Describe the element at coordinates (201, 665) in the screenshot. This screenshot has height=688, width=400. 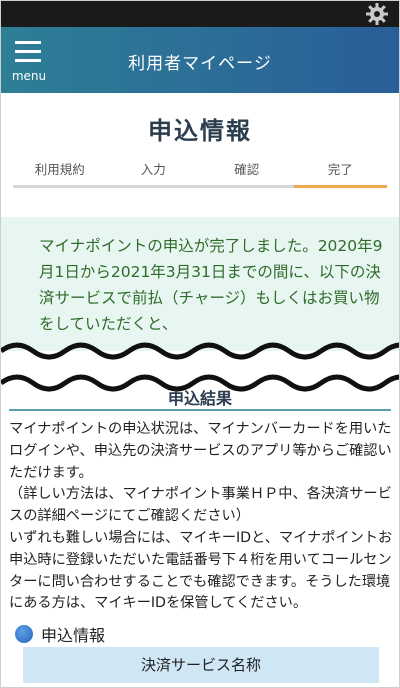
I see `service-table-header: 決済サービス名称` at that location.